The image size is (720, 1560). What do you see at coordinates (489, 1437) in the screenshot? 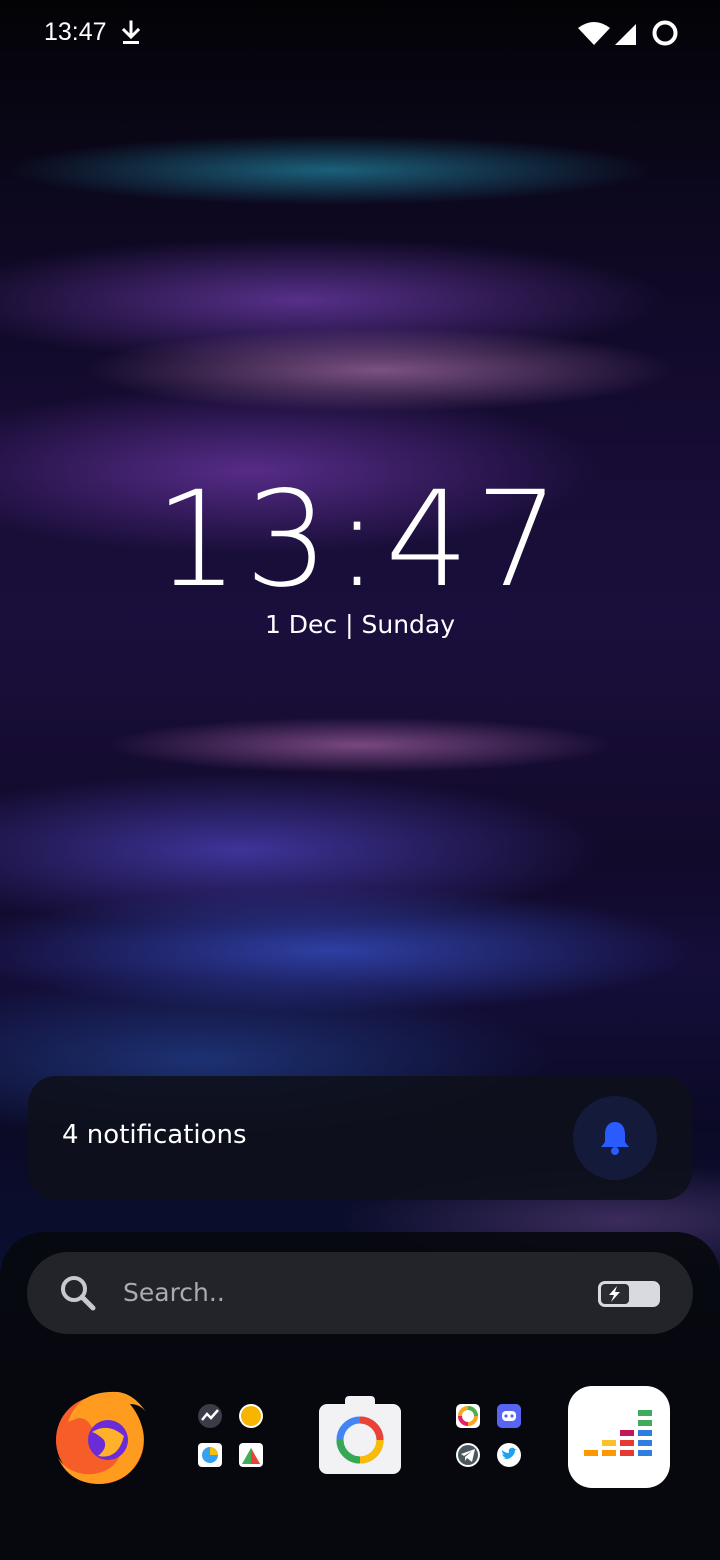
I see `social-folder` at bounding box center [489, 1437].